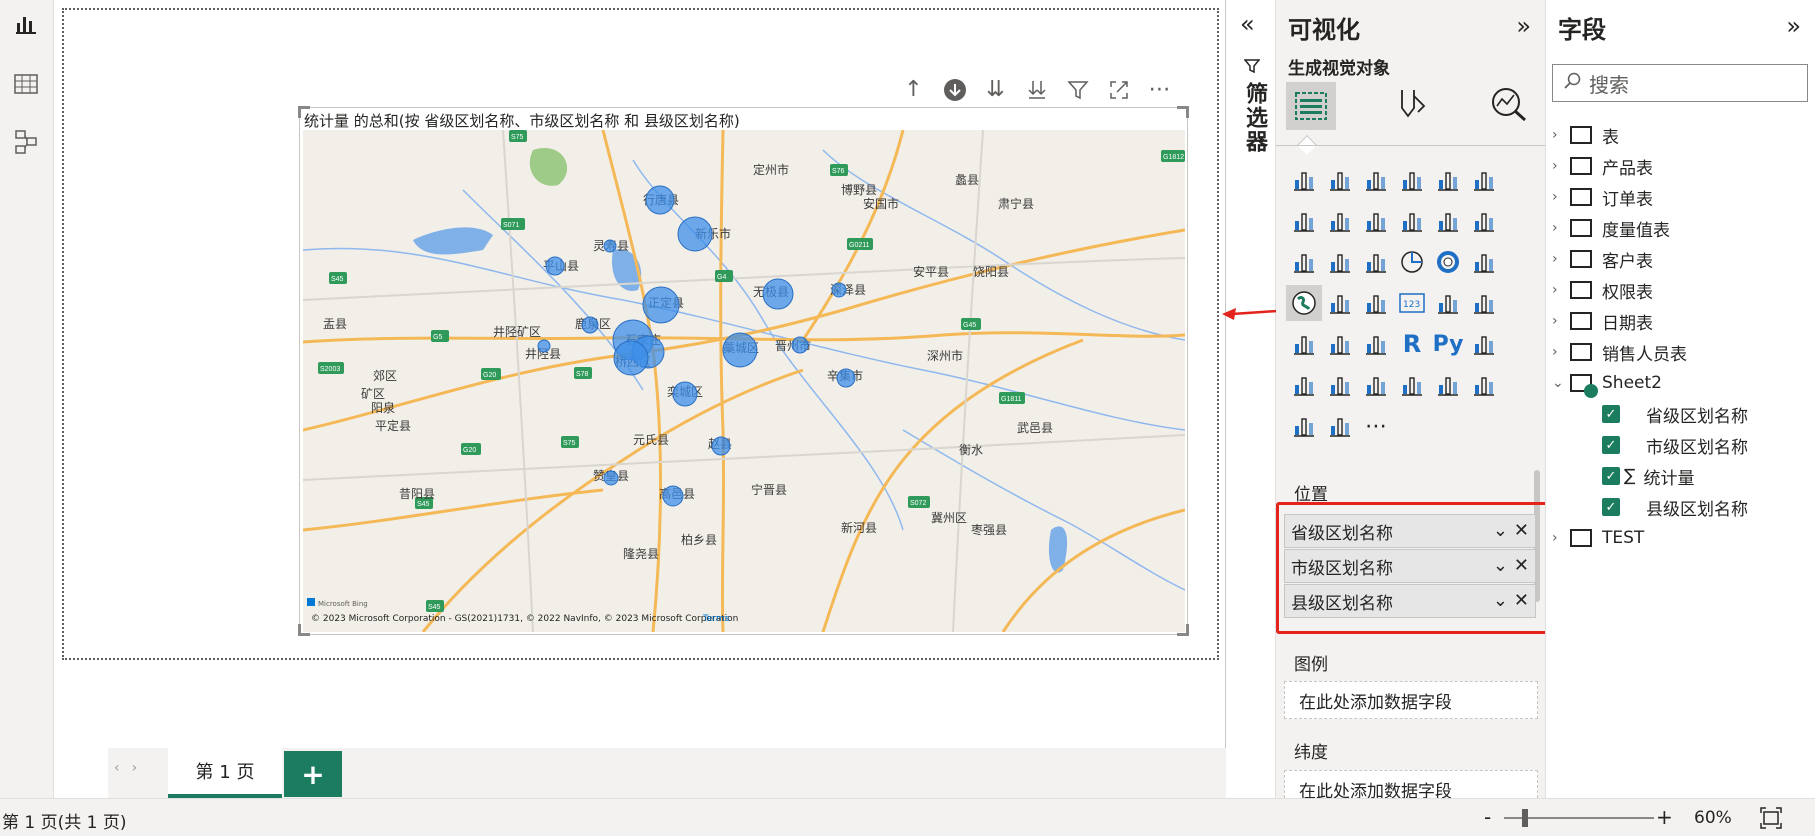  I want to click on card-icon: 123, so click(1412, 303).